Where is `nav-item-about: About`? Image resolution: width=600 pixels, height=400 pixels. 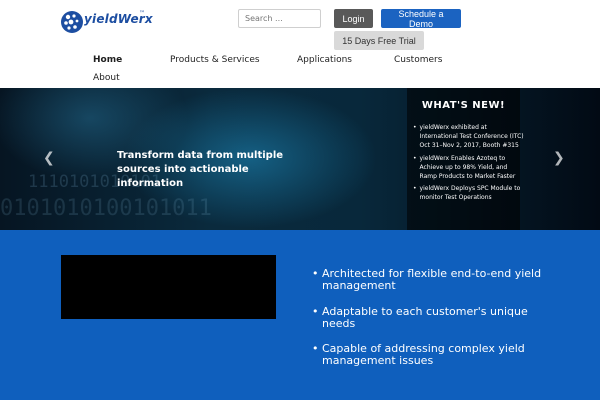
nav-item-about: About is located at coordinates (106, 78).